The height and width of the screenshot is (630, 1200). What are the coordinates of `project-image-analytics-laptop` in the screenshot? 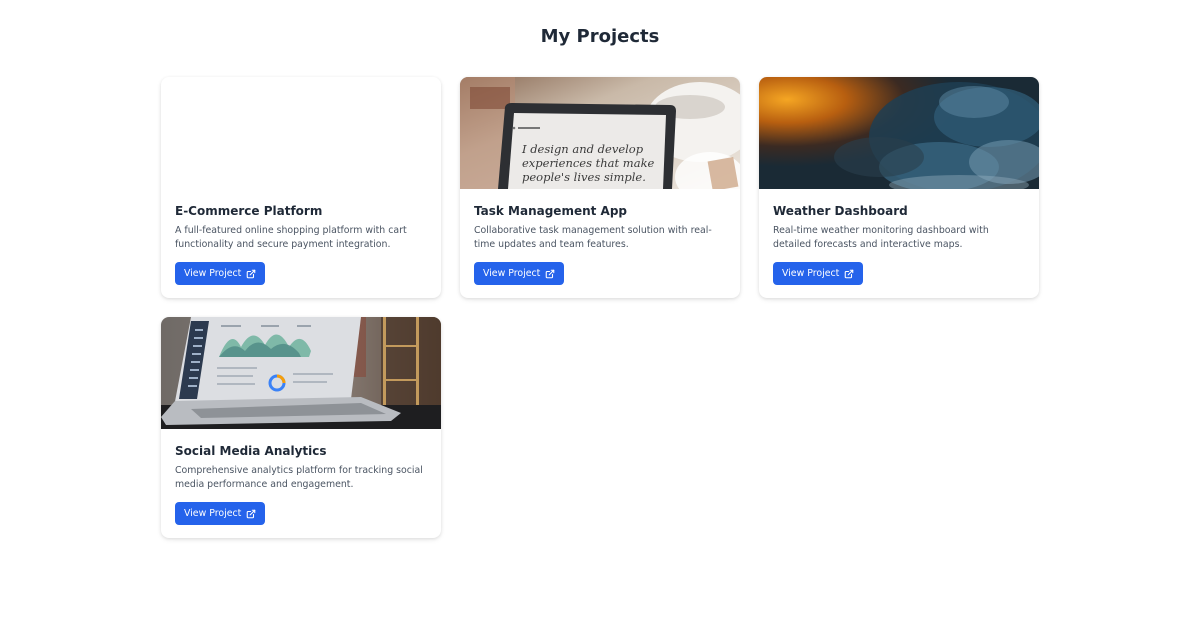 It's located at (301, 373).